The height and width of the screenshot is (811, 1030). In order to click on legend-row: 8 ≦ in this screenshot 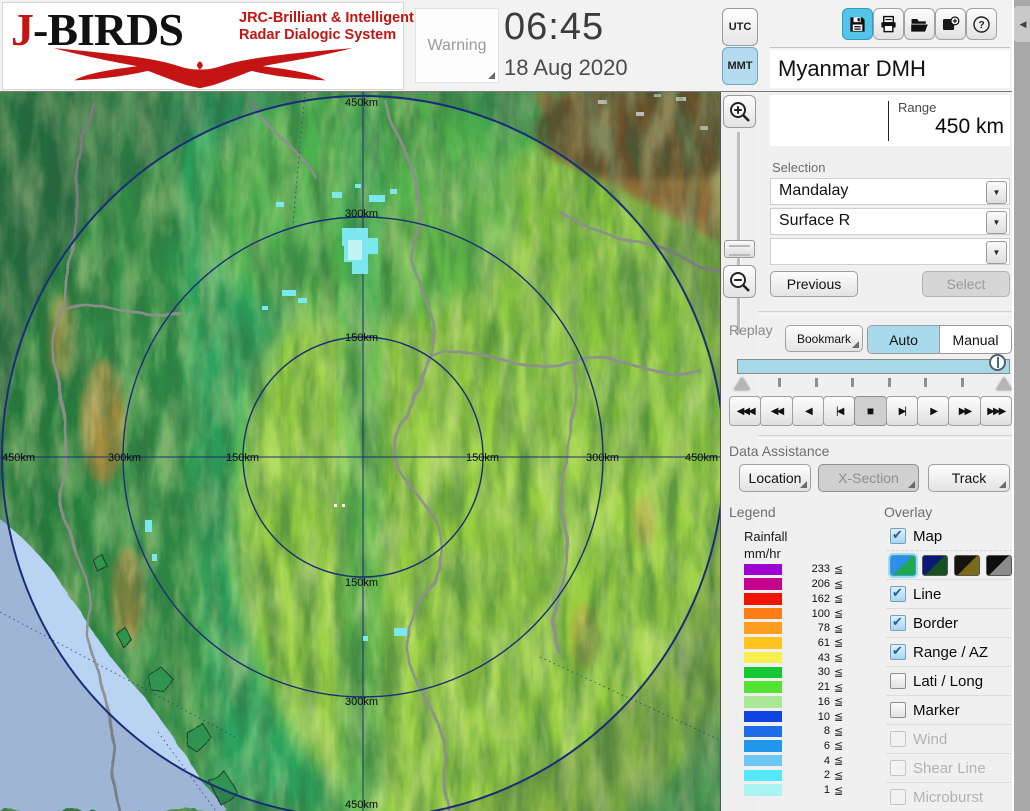, I will do `click(816, 731)`.